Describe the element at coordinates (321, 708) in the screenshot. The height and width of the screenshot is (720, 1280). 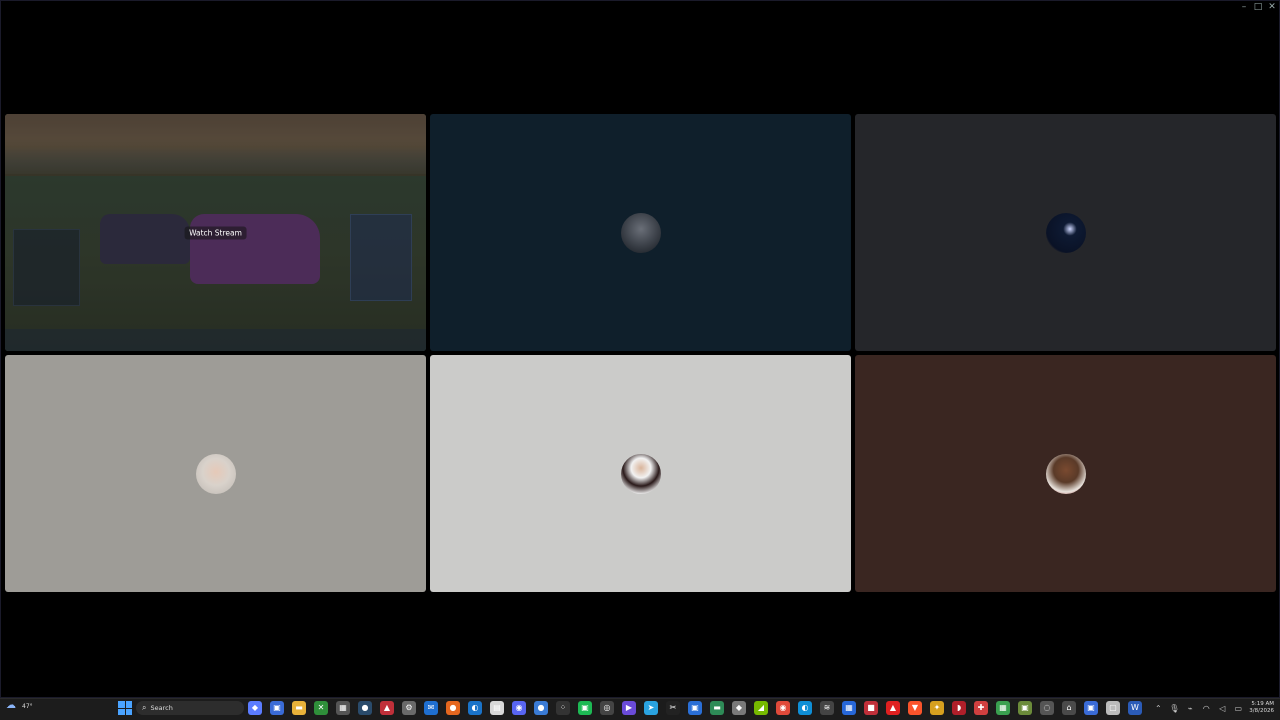
I see `xbox-icon: ✕` at that location.